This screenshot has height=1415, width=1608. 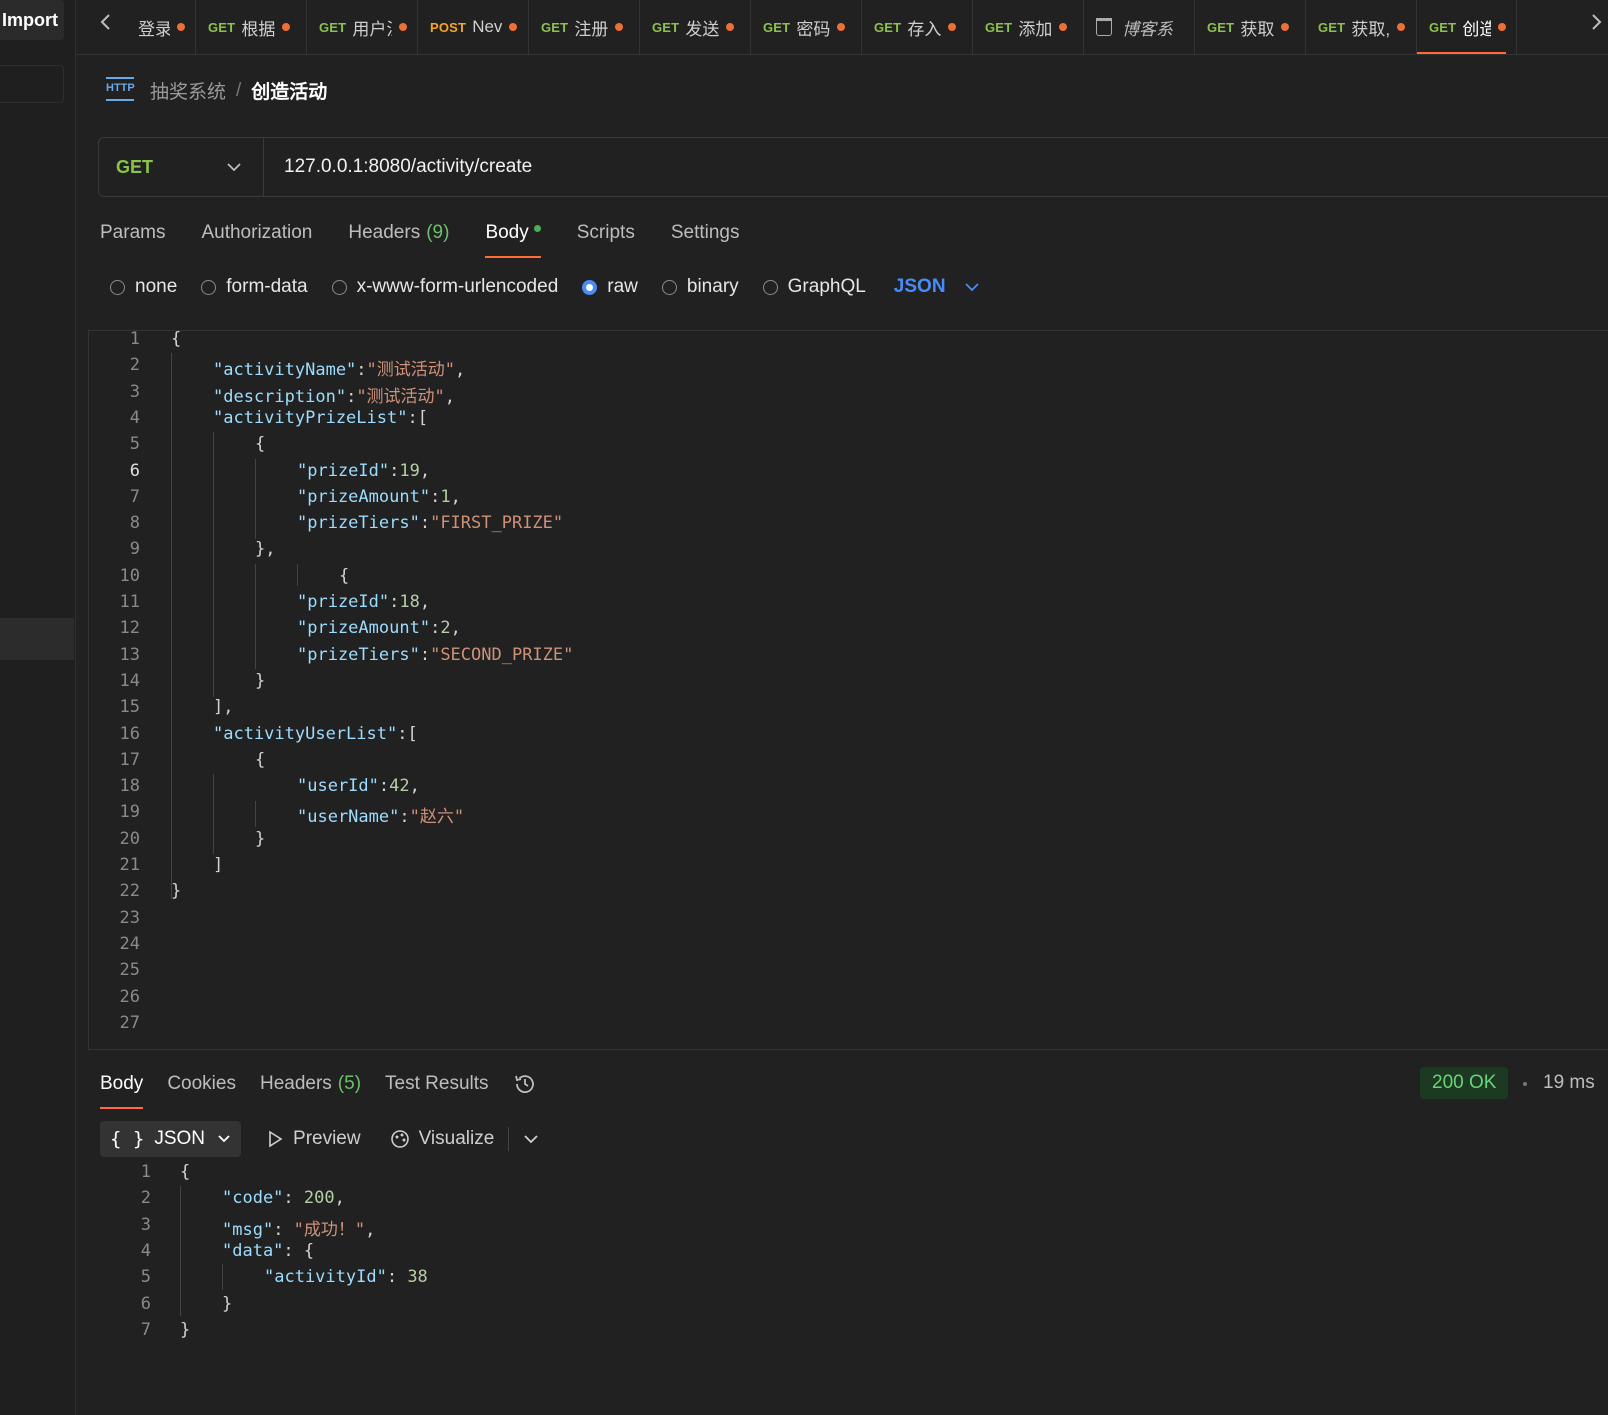 What do you see at coordinates (1035, 29) in the screenshot?
I see `tab-title: 添加` at bounding box center [1035, 29].